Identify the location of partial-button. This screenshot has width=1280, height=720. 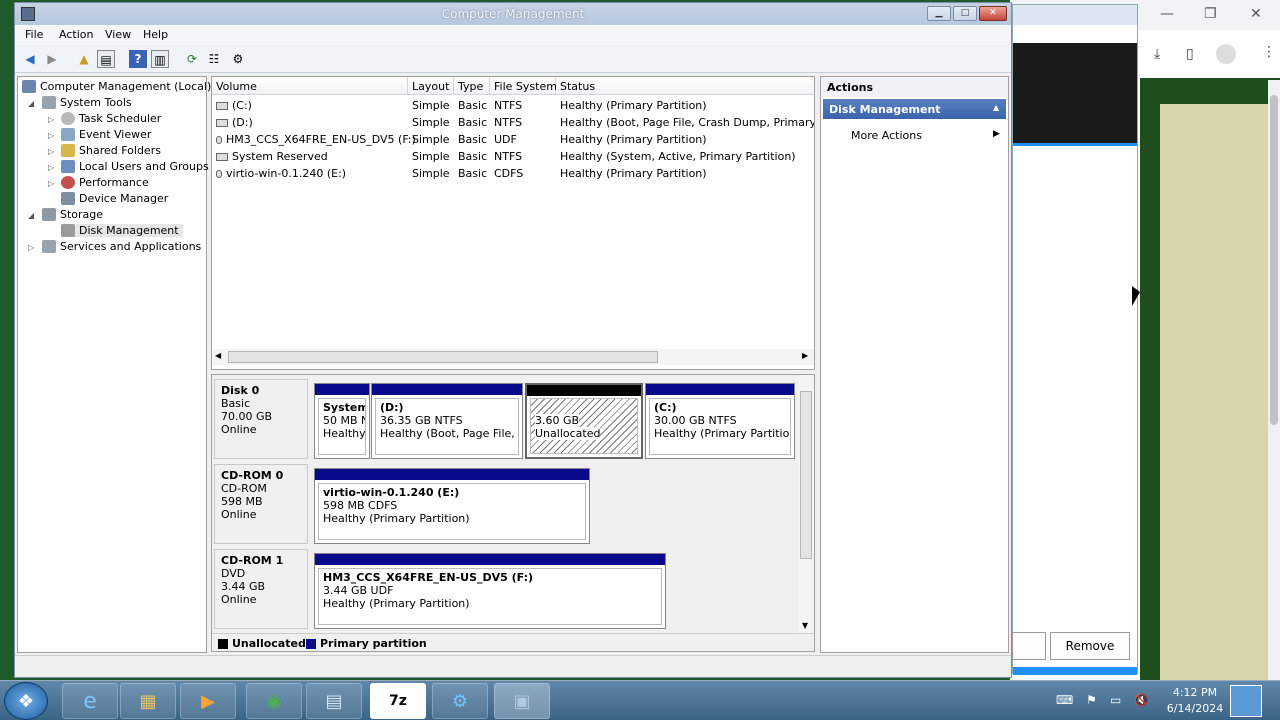
(1029, 646).